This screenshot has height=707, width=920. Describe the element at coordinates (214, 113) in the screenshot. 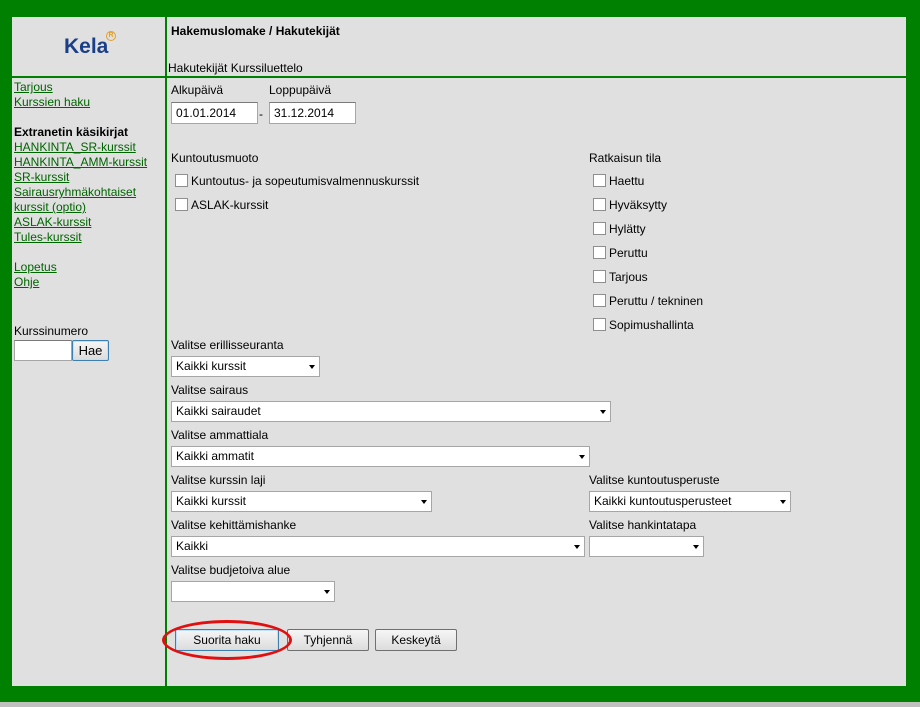

I see `start-date-input` at that location.